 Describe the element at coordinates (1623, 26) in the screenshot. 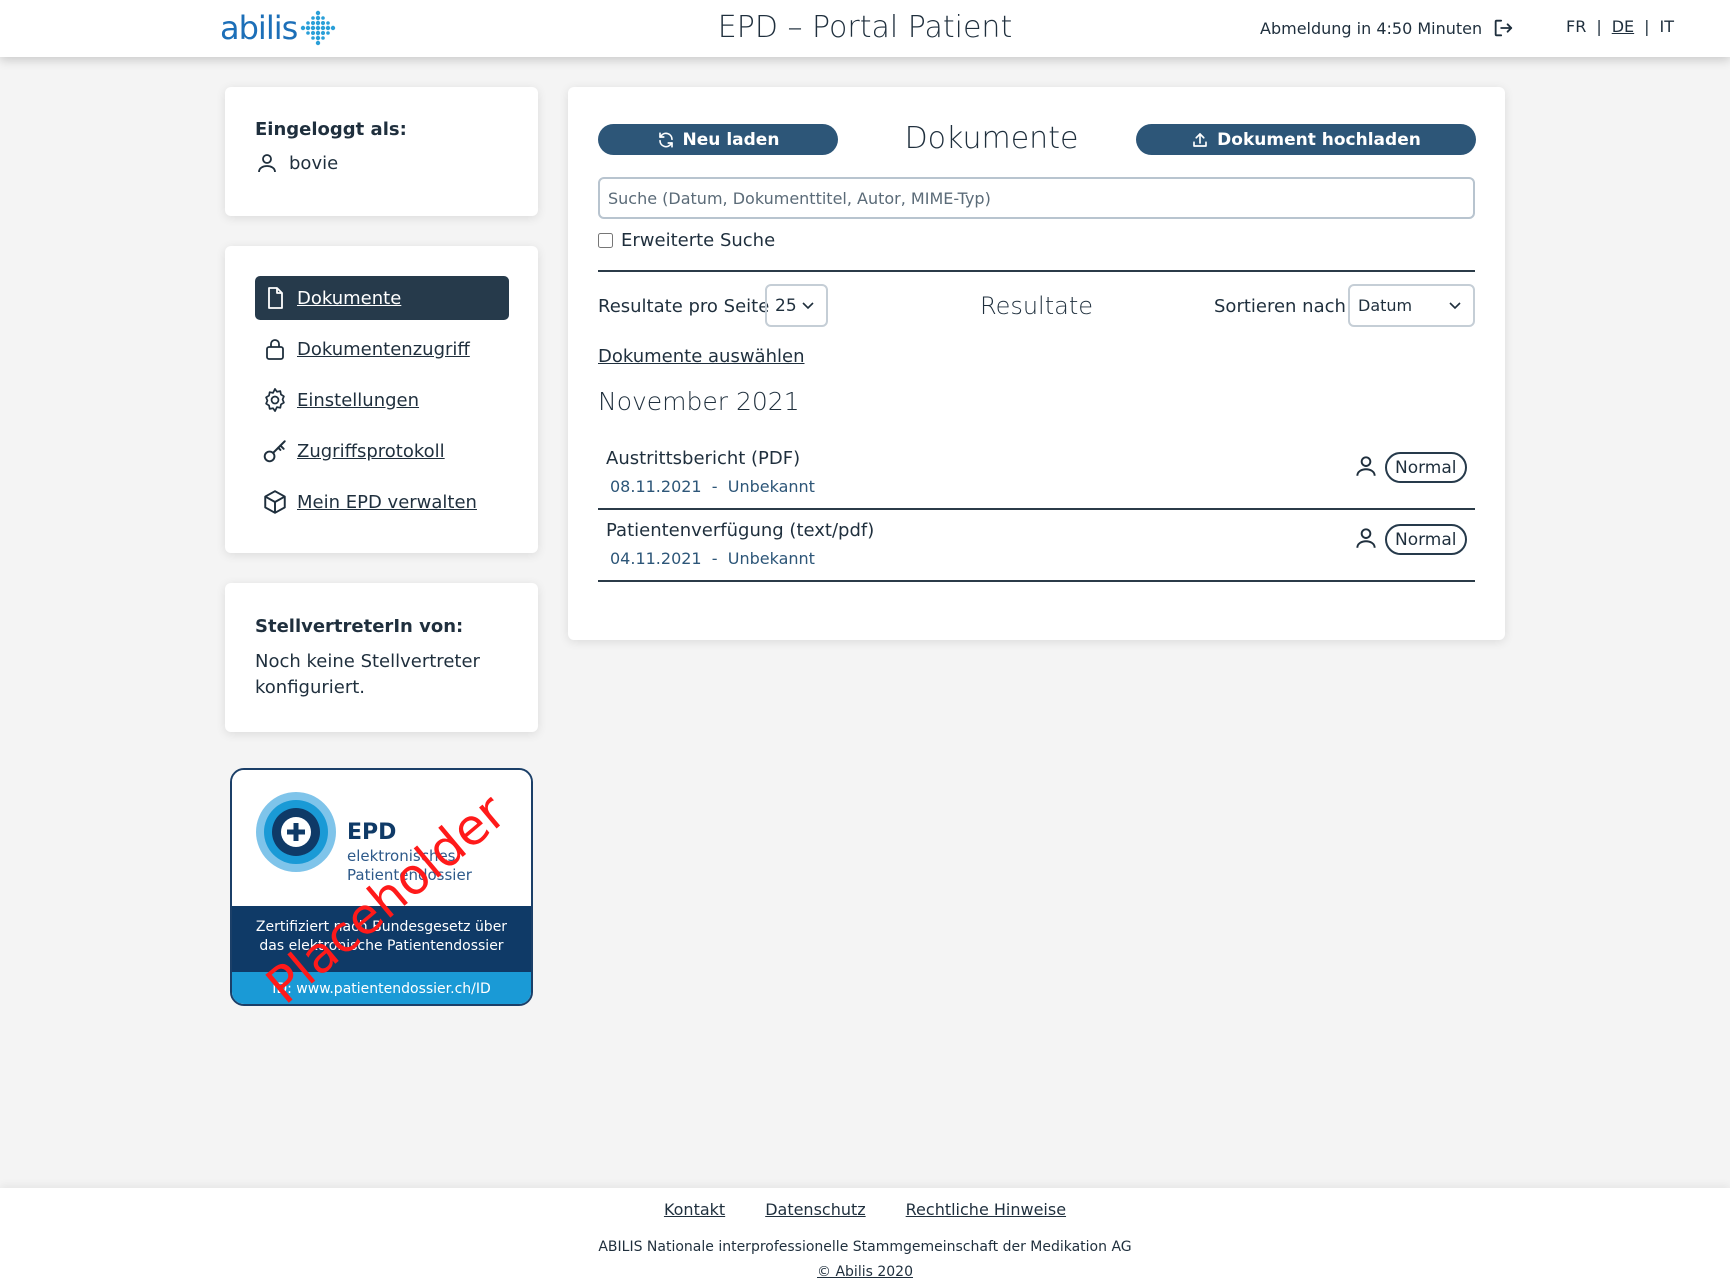

I see `lang-de: DE` at that location.